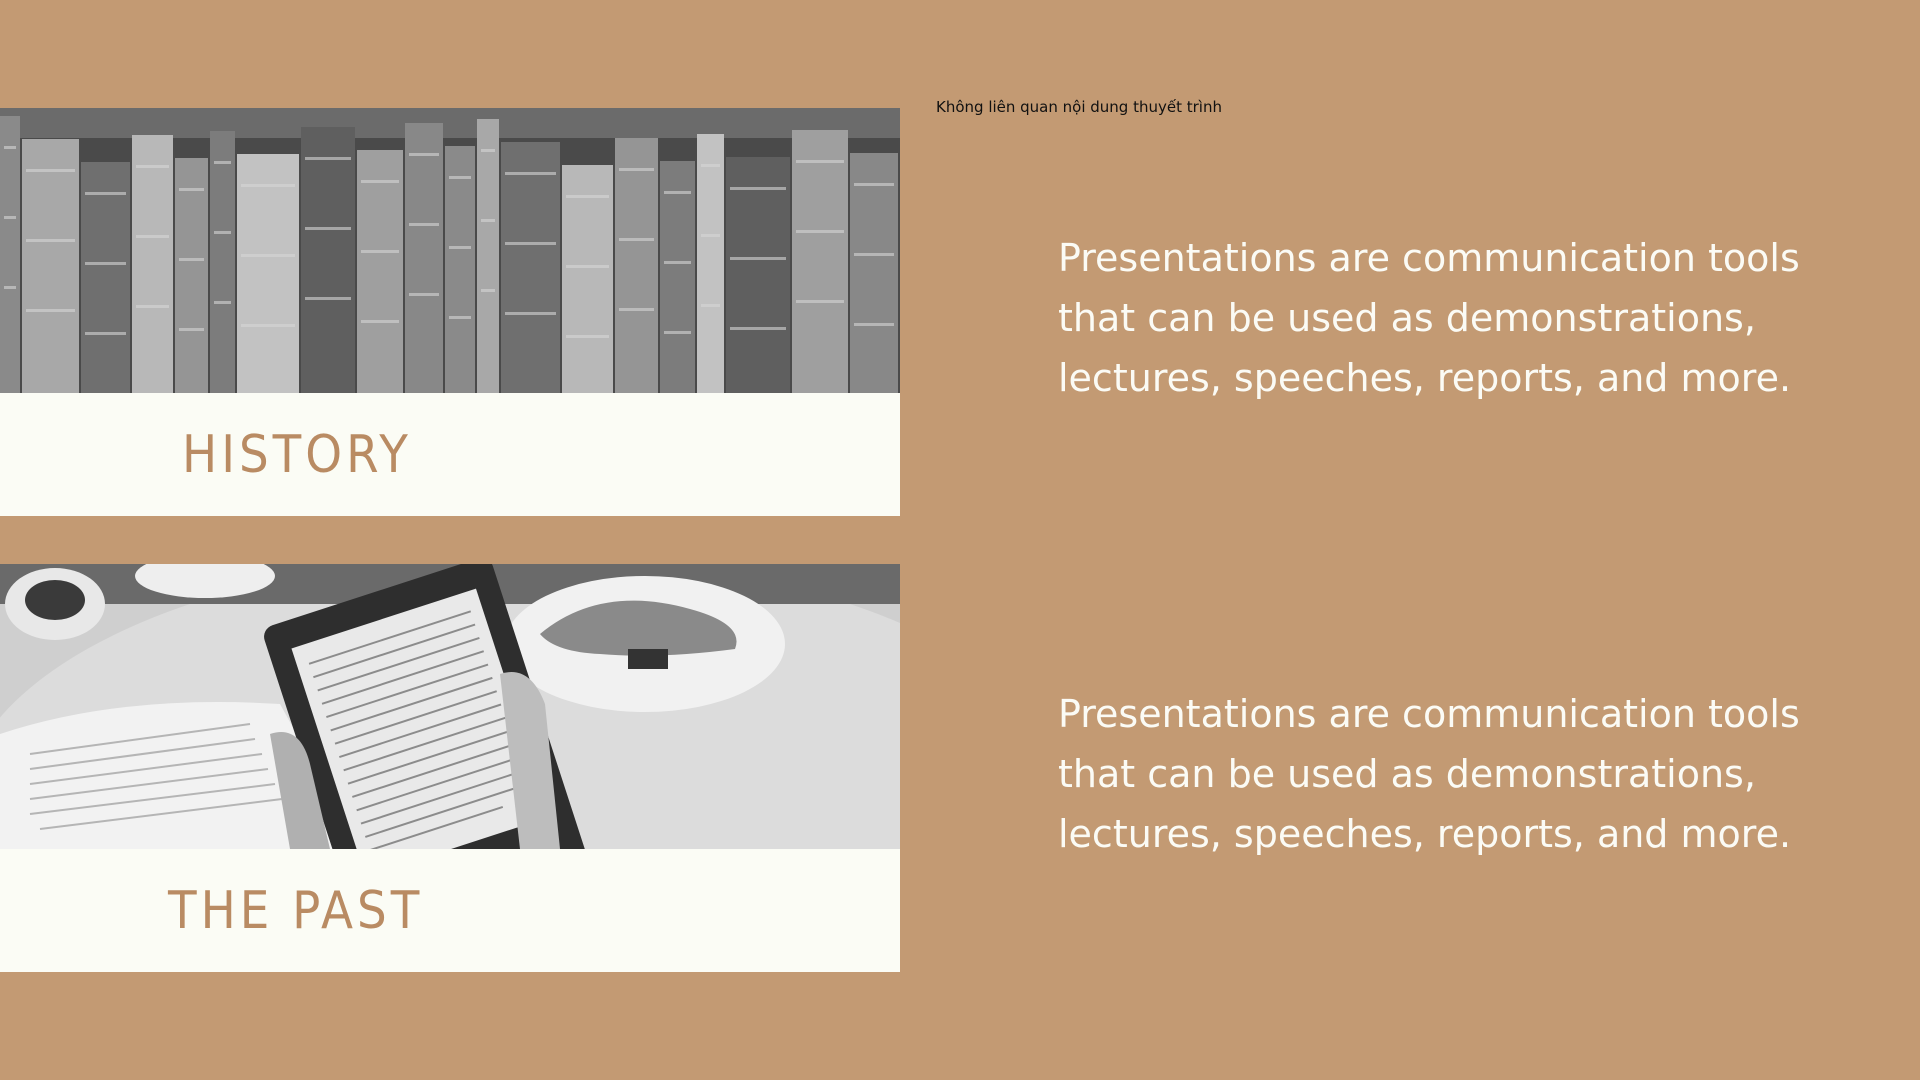 This screenshot has width=1920, height=1080. What do you see at coordinates (450, 454) in the screenshot?
I see `history-label-panel: HISTORY` at bounding box center [450, 454].